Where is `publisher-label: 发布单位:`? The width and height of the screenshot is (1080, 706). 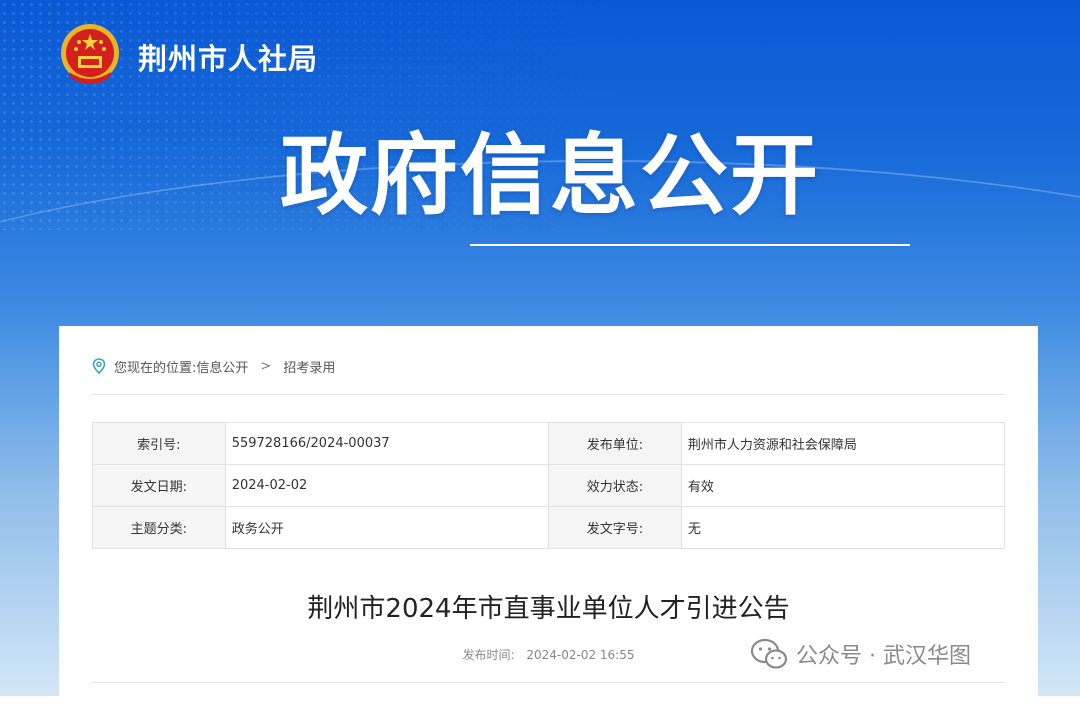
publisher-label: 发布单位: is located at coordinates (615, 443).